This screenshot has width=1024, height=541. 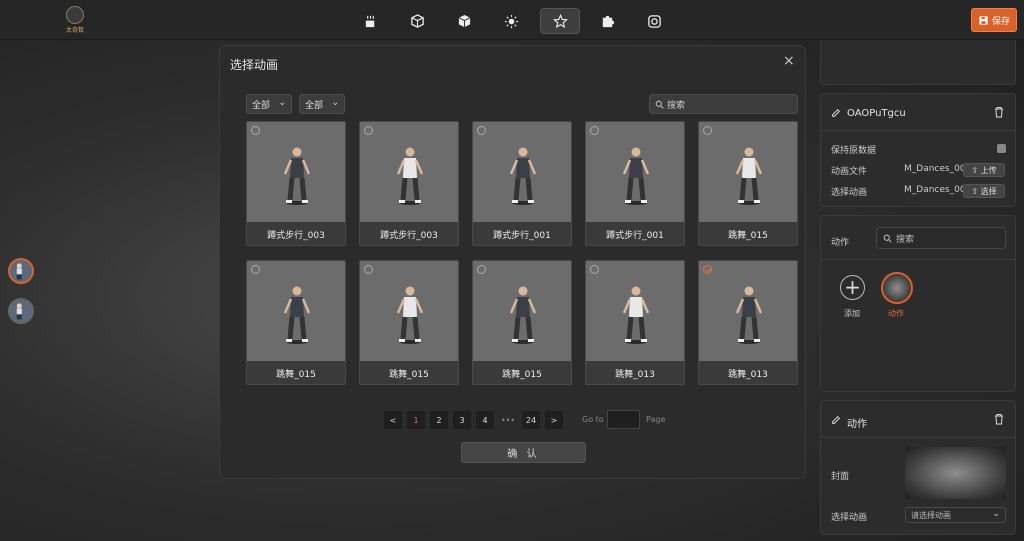 I want to click on animation-label: 蹲式步行_001, so click(x=635, y=236).